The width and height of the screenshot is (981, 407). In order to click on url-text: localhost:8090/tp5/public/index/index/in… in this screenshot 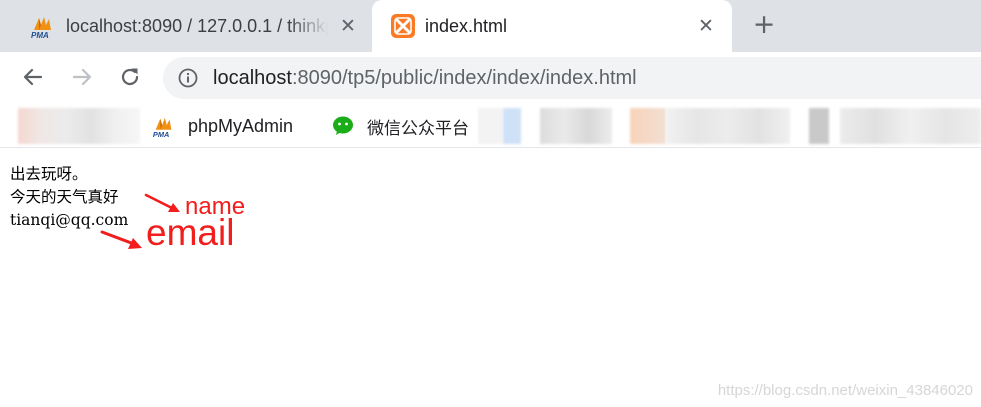, I will do `click(425, 78)`.